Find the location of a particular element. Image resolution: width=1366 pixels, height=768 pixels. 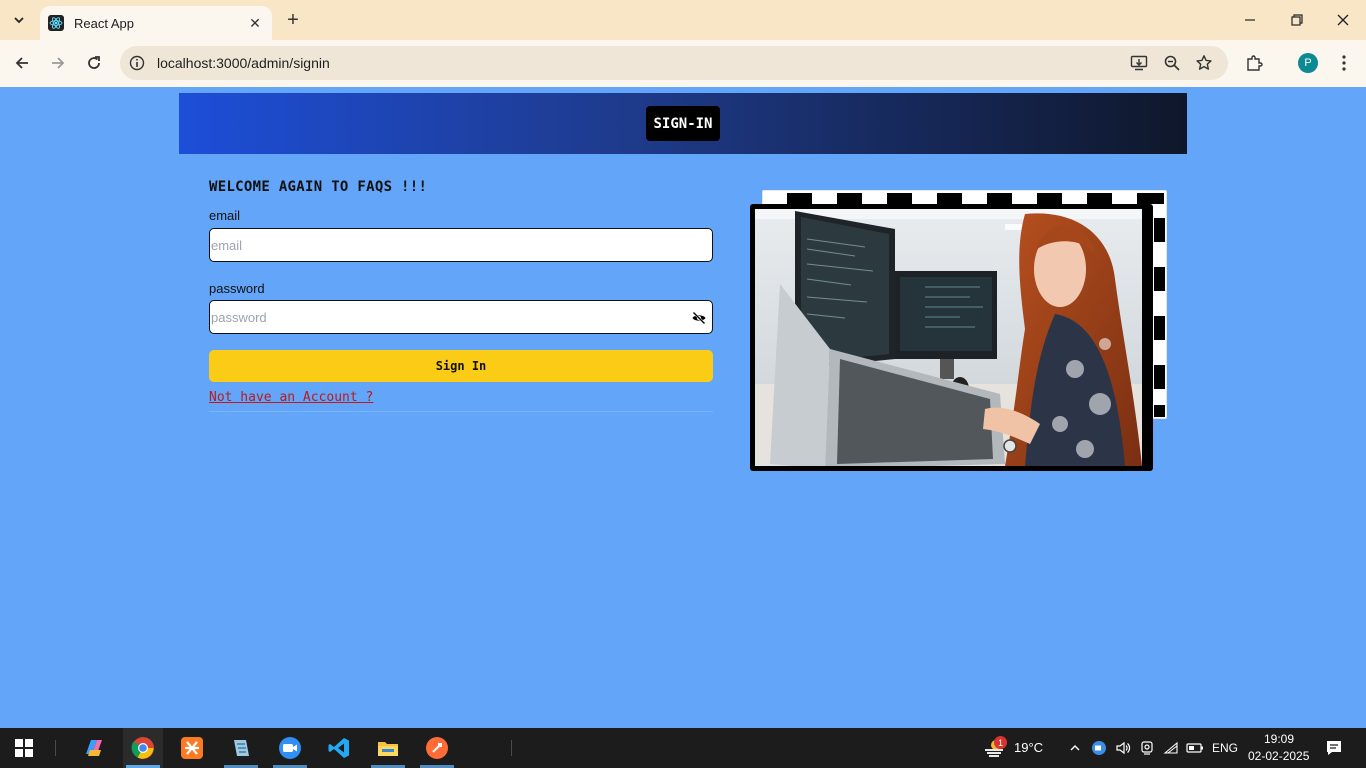

tray-meet-icon is located at coordinates (1099, 748).